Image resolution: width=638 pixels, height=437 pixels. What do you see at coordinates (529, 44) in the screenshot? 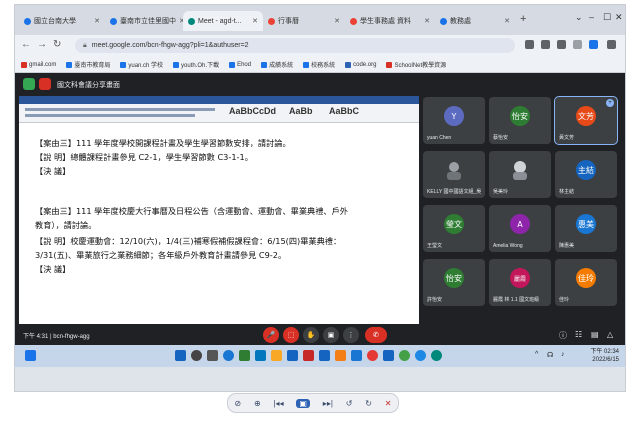
I see `camera-permission-icon` at bounding box center [529, 44].